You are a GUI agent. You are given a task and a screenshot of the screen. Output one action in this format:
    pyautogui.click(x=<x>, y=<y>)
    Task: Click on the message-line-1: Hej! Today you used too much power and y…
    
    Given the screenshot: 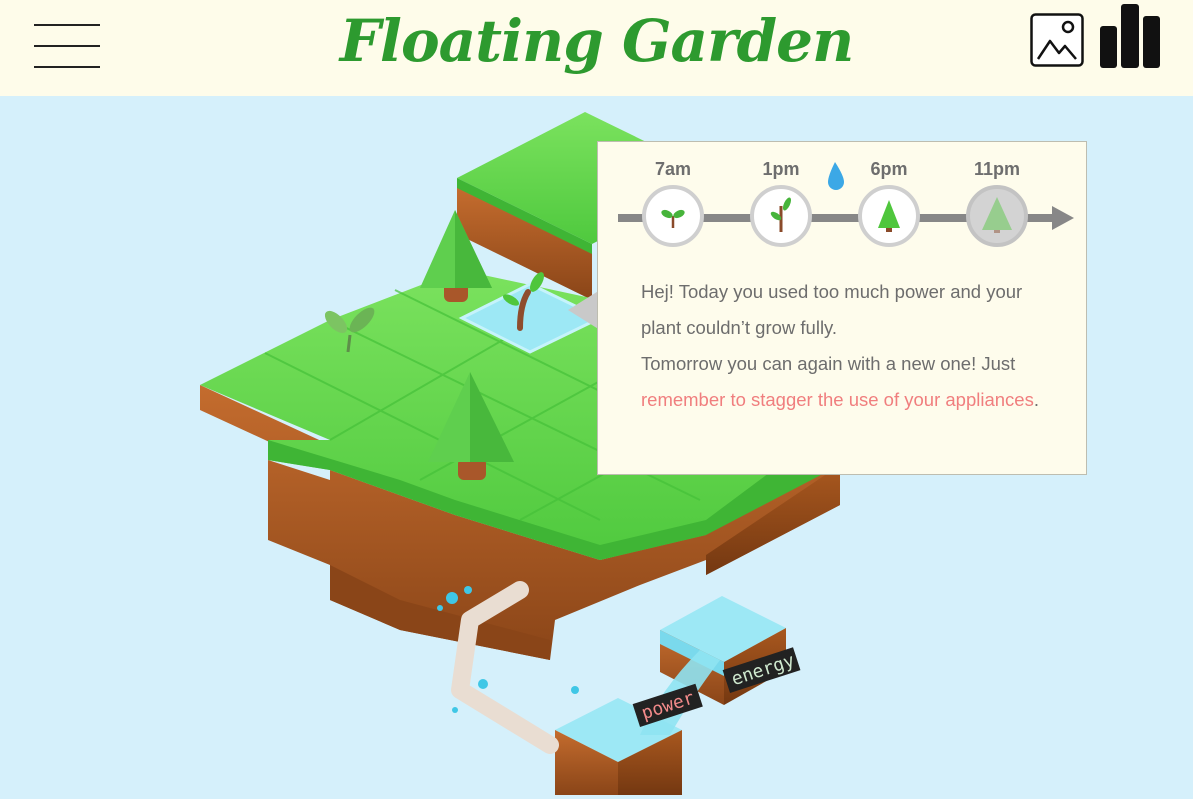 What is the action you would take?
    pyautogui.click(x=832, y=309)
    